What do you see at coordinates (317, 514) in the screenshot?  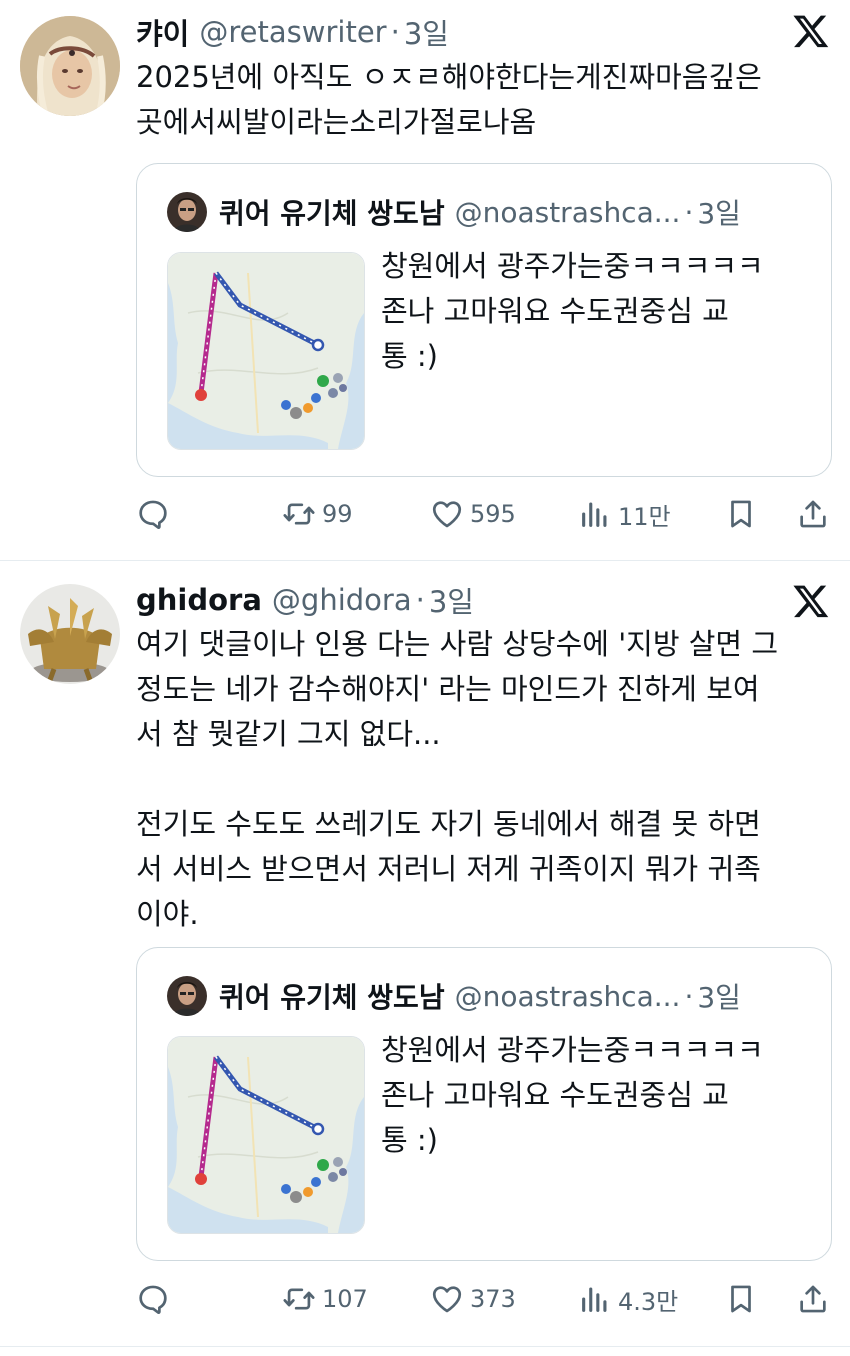 I see `retweet-button: 99` at bounding box center [317, 514].